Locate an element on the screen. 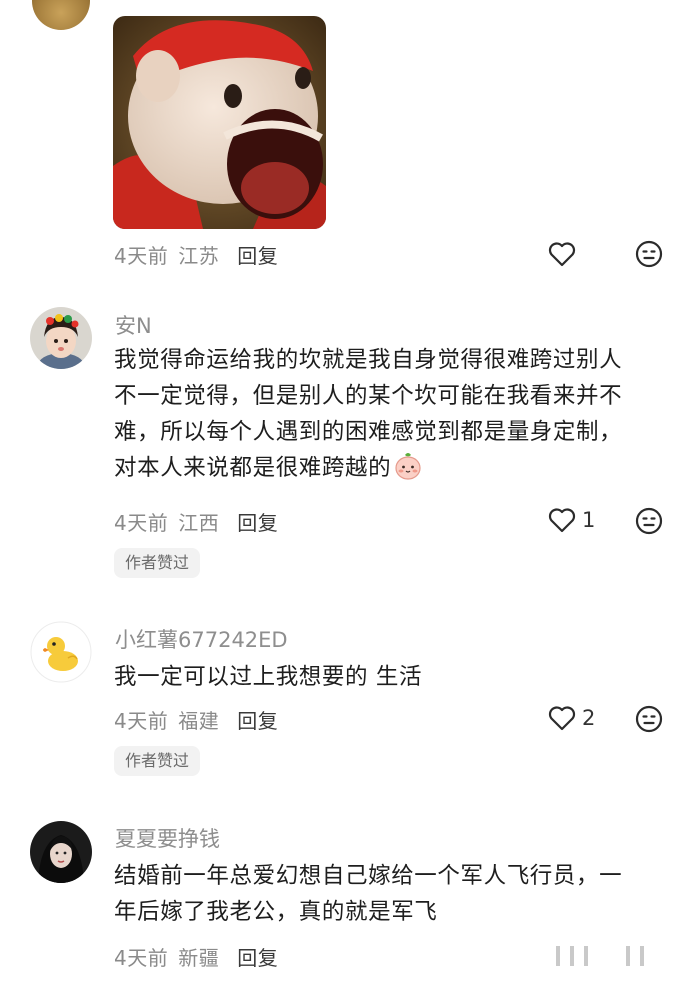  comment-location: 江西 is located at coordinates (199, 523).